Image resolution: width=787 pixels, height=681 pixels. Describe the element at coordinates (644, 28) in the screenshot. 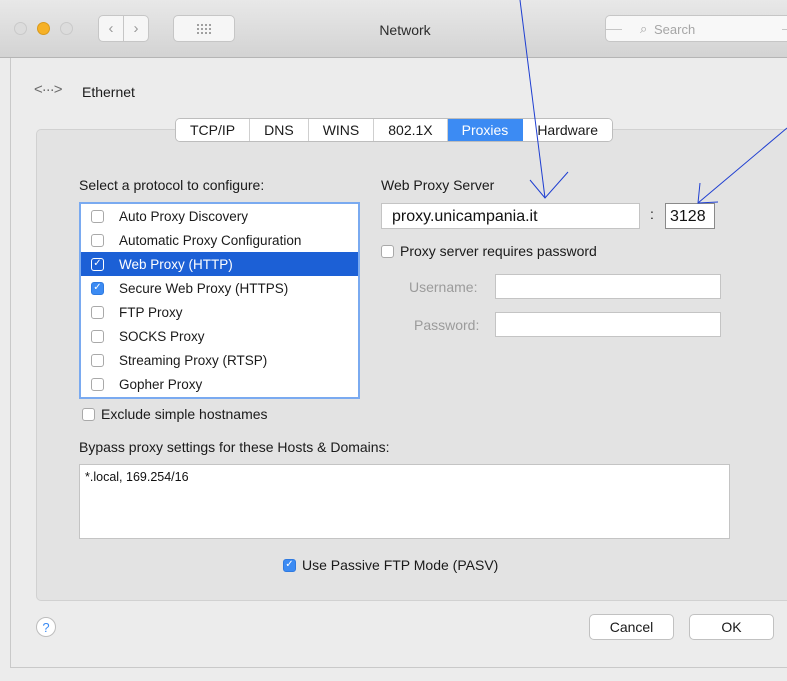

I see `search-icon: ⌕` at that location.